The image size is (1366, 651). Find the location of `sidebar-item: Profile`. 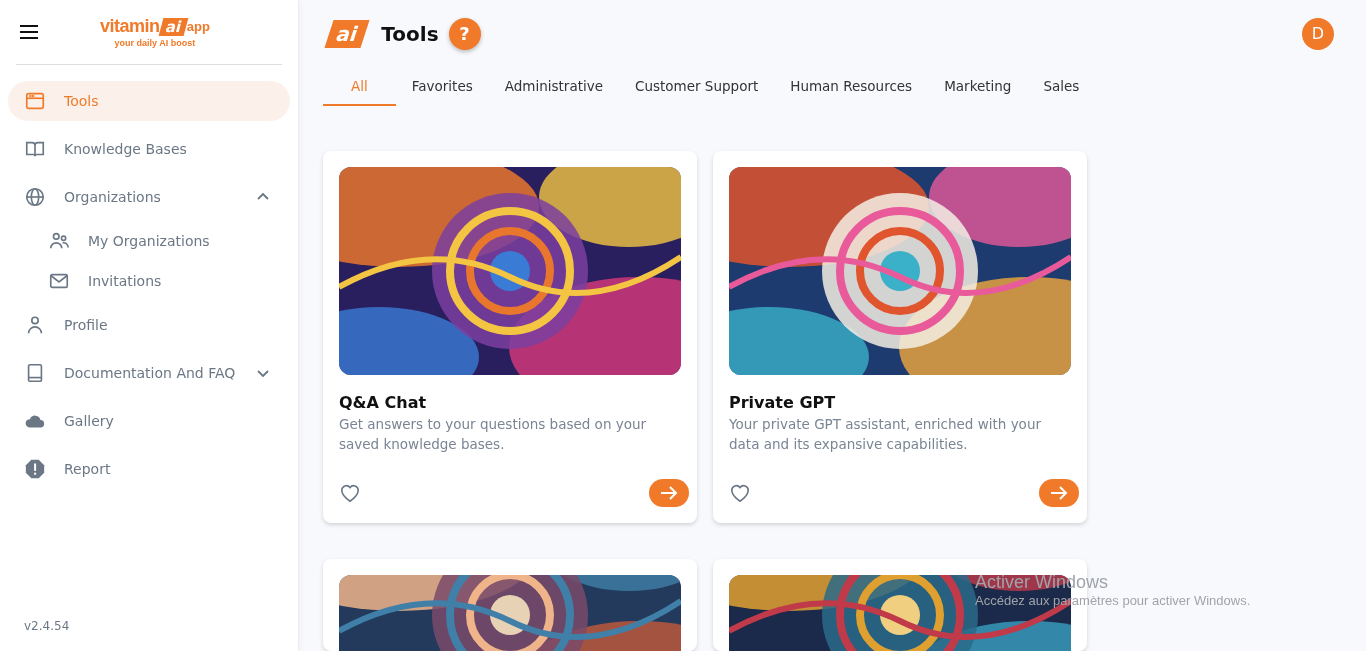

sidebar-item: Profile is located at coordinates (149, 325).